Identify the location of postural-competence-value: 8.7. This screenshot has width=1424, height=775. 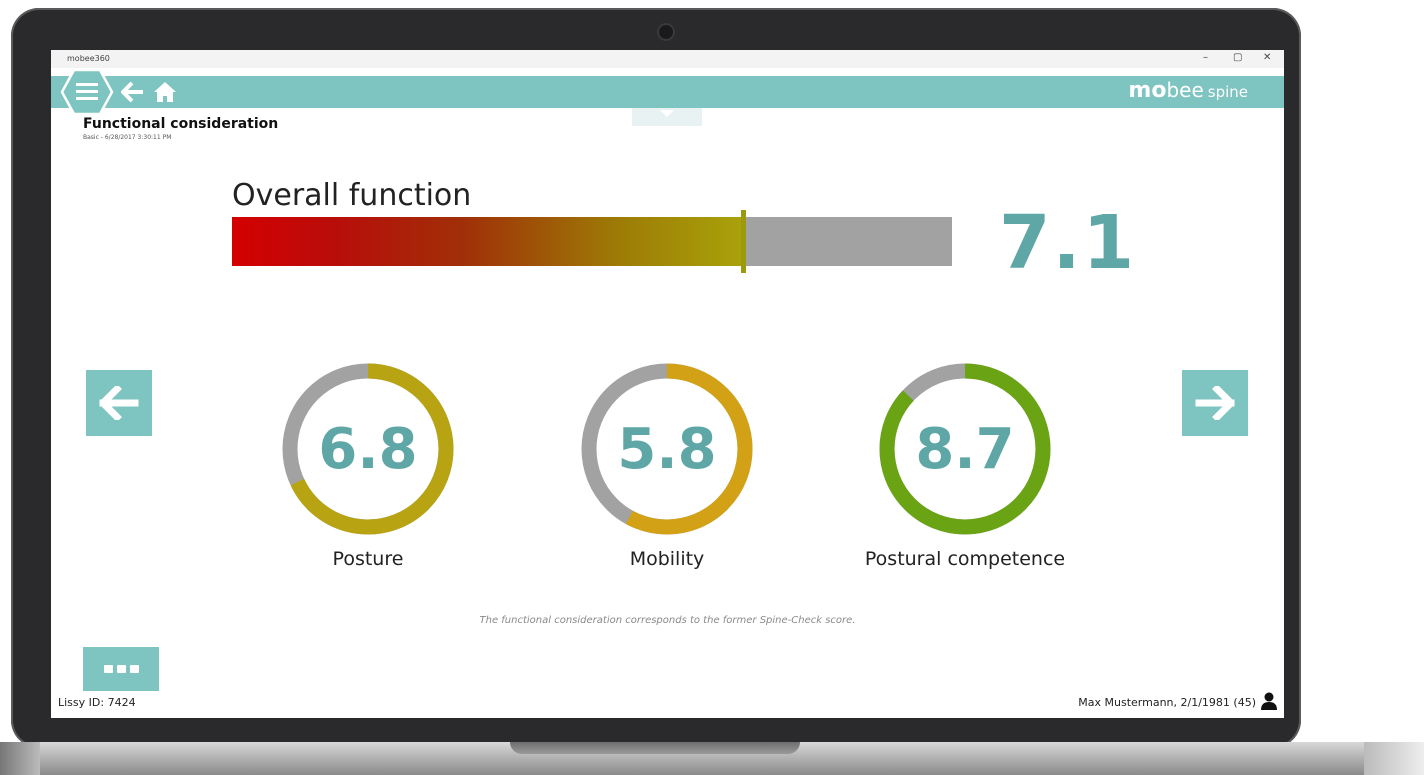
(965, 449).